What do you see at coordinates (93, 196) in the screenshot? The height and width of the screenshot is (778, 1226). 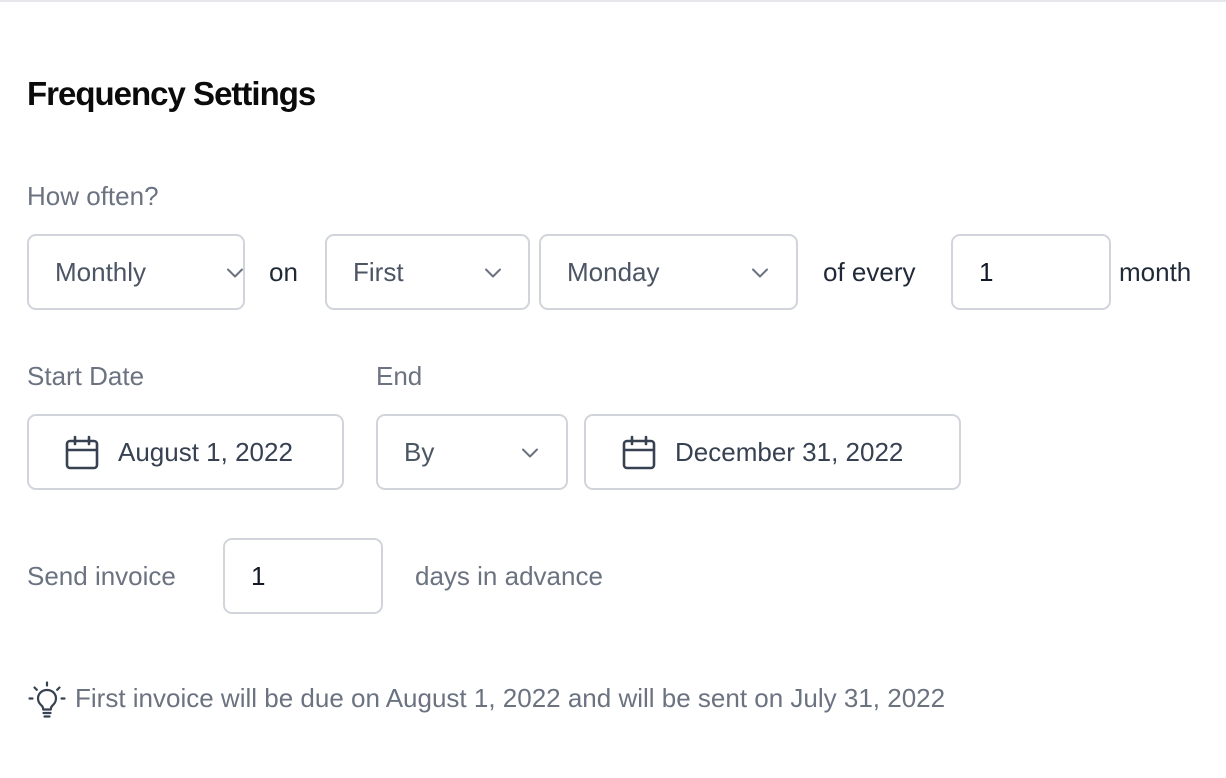 I see `how-often-label: How often?` at bounding box center [93, 196].